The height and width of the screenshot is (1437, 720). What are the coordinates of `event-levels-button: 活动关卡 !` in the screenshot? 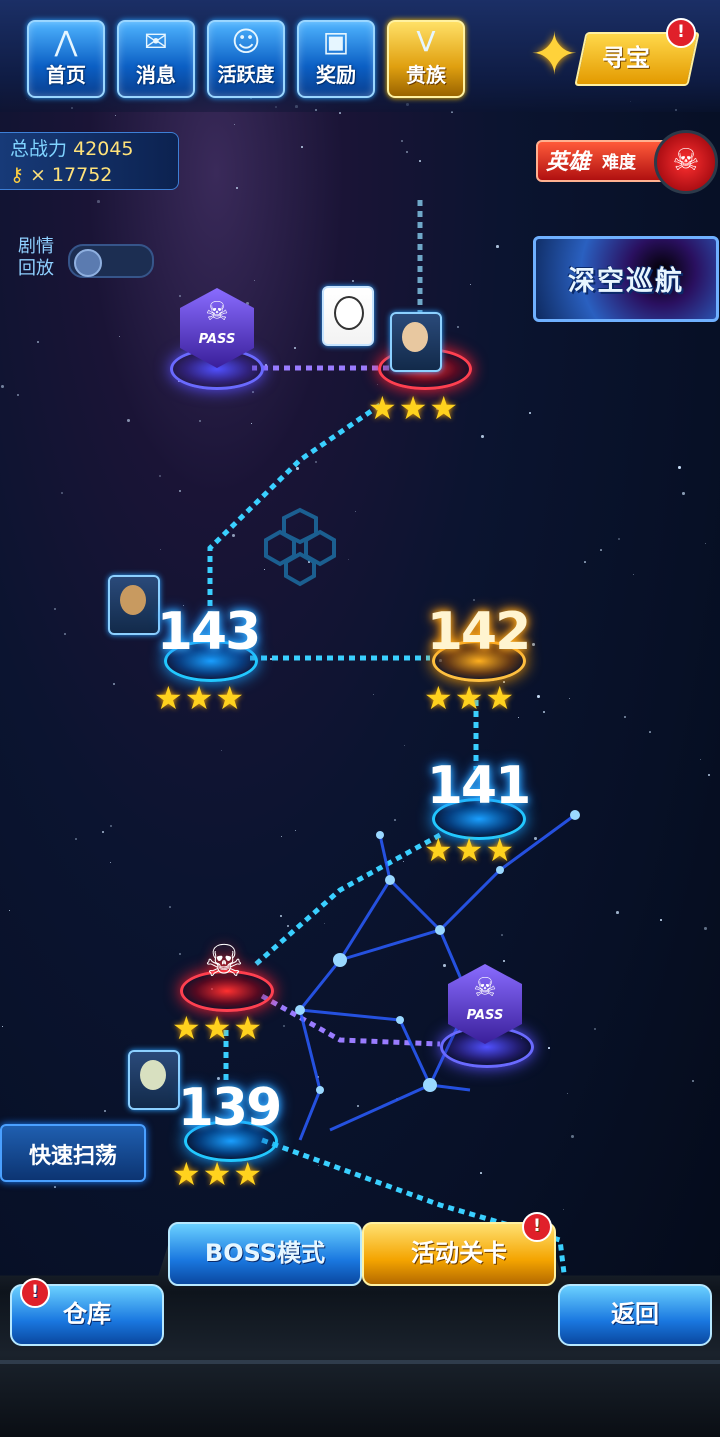 It's located at (459, 1249).